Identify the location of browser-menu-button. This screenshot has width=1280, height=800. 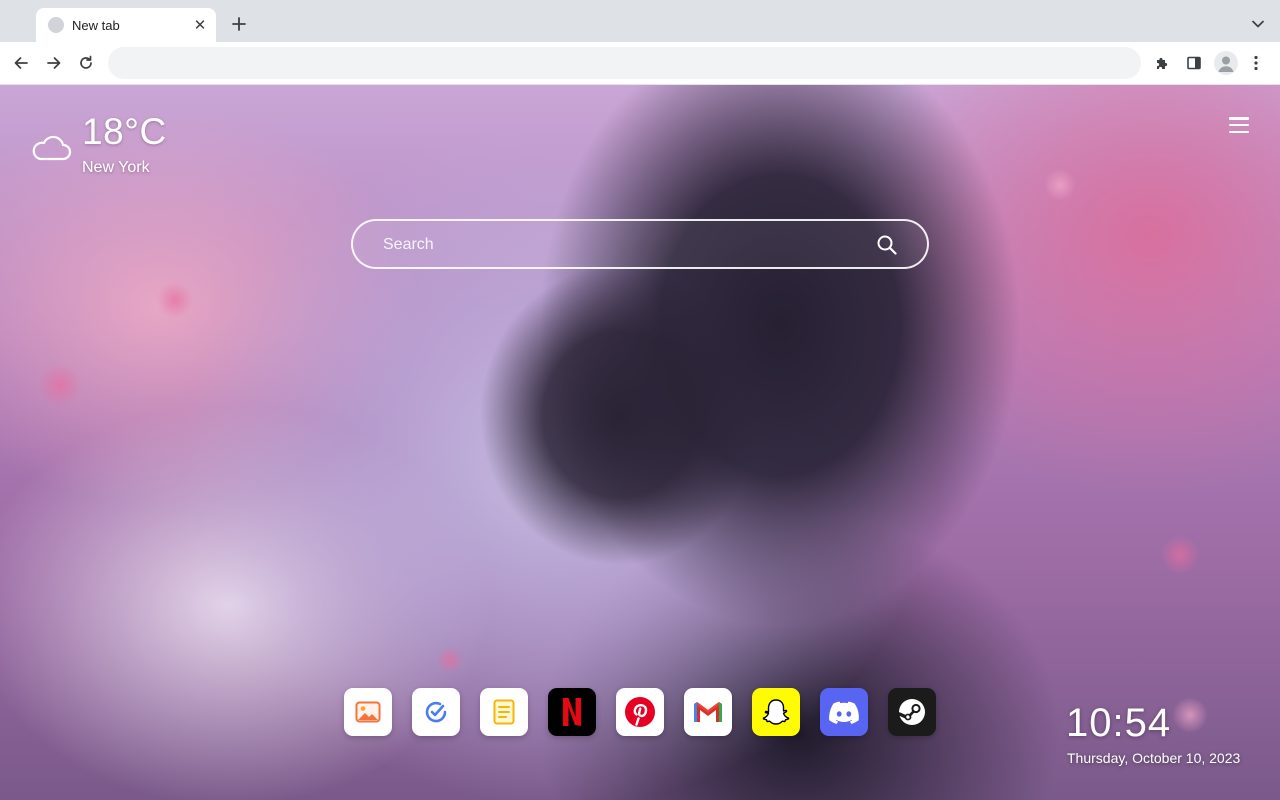
(1256, 63).